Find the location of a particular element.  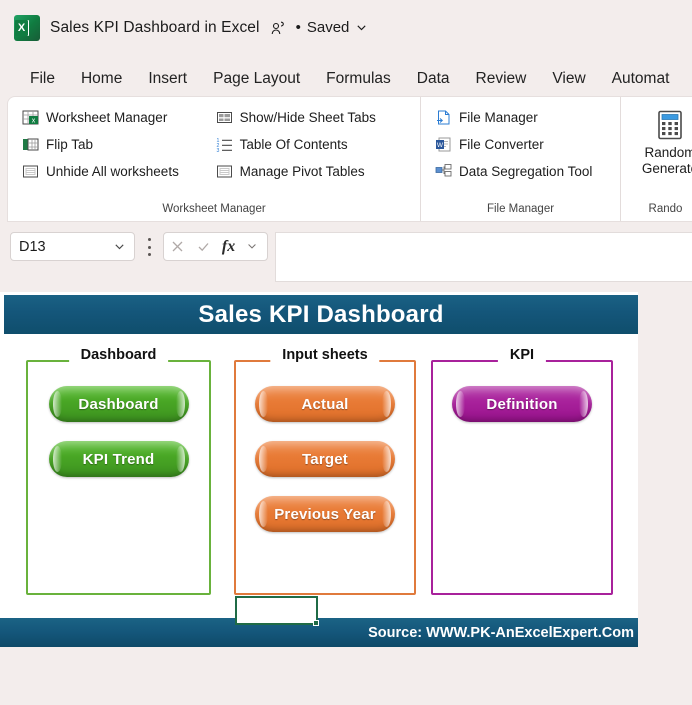

ribbon-button-worksheet-manager: x Worksheet Manager is located at coordinates (115, 117).